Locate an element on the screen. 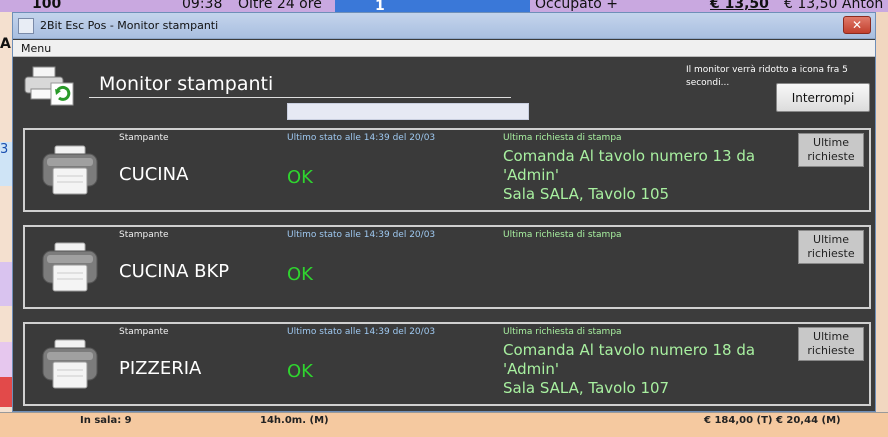 The image size is (888, 437). bg-top-left: 100 is located at coordinates (47, 6).